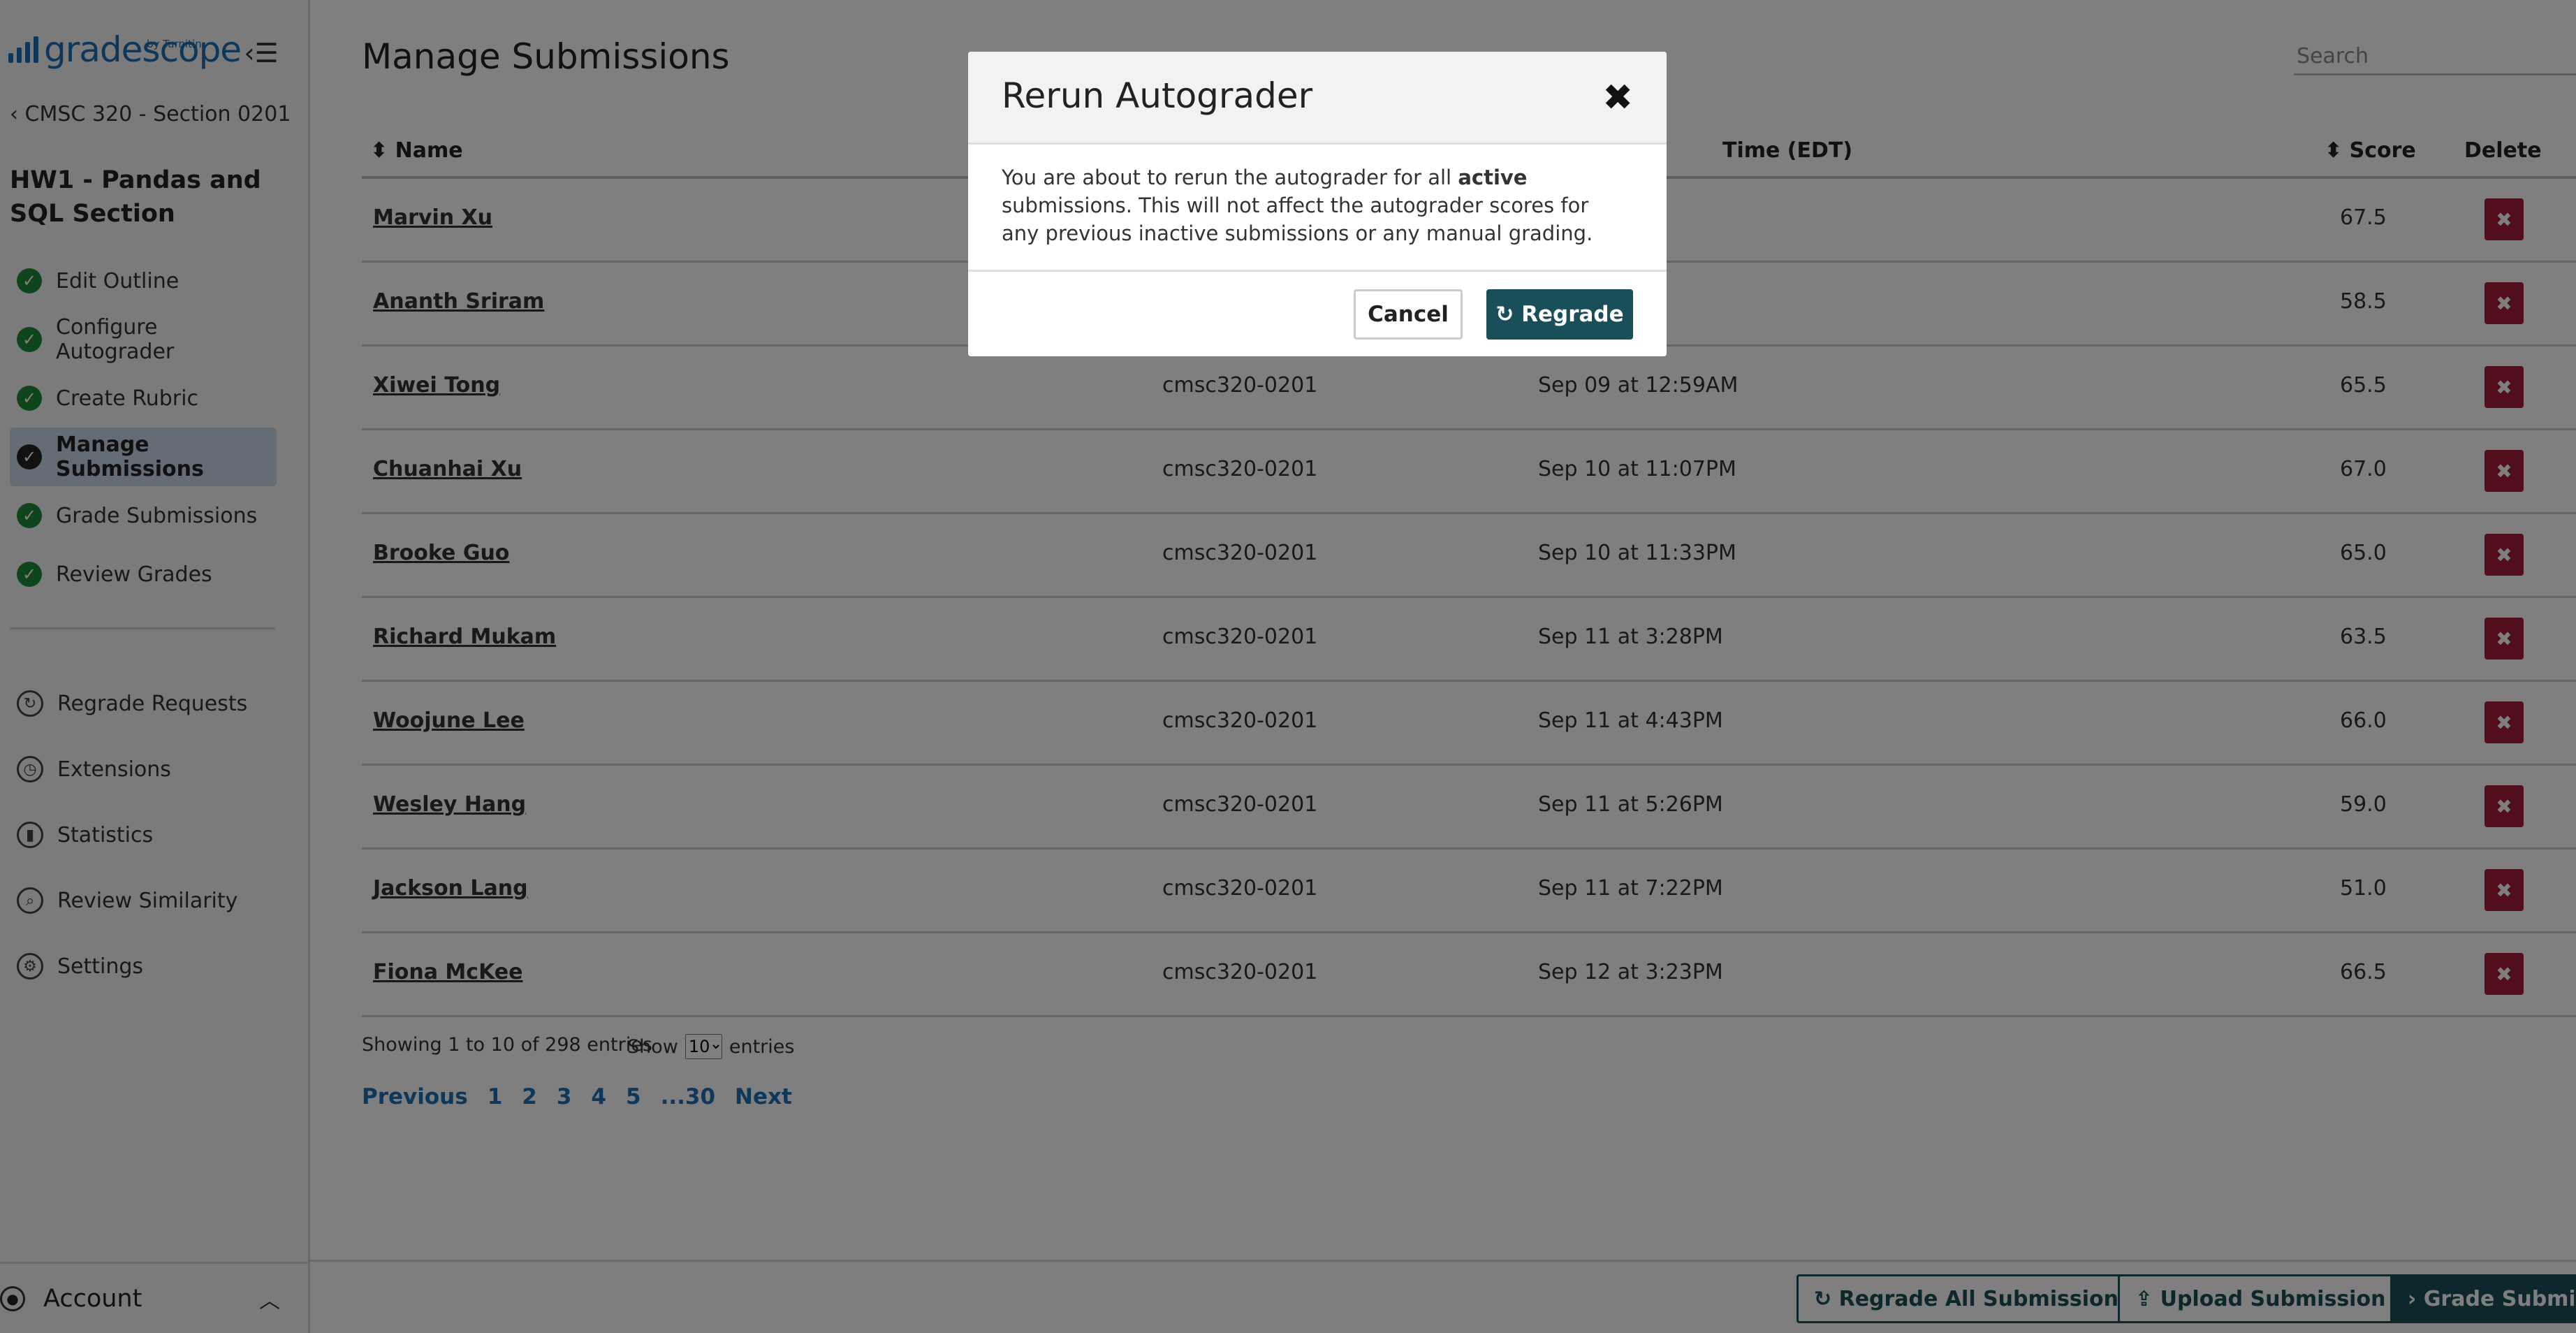 This screenshot has height=1333, width=2576. I want to click on dialog-header: Rerun Autograder ✖, so click(1317, 99).